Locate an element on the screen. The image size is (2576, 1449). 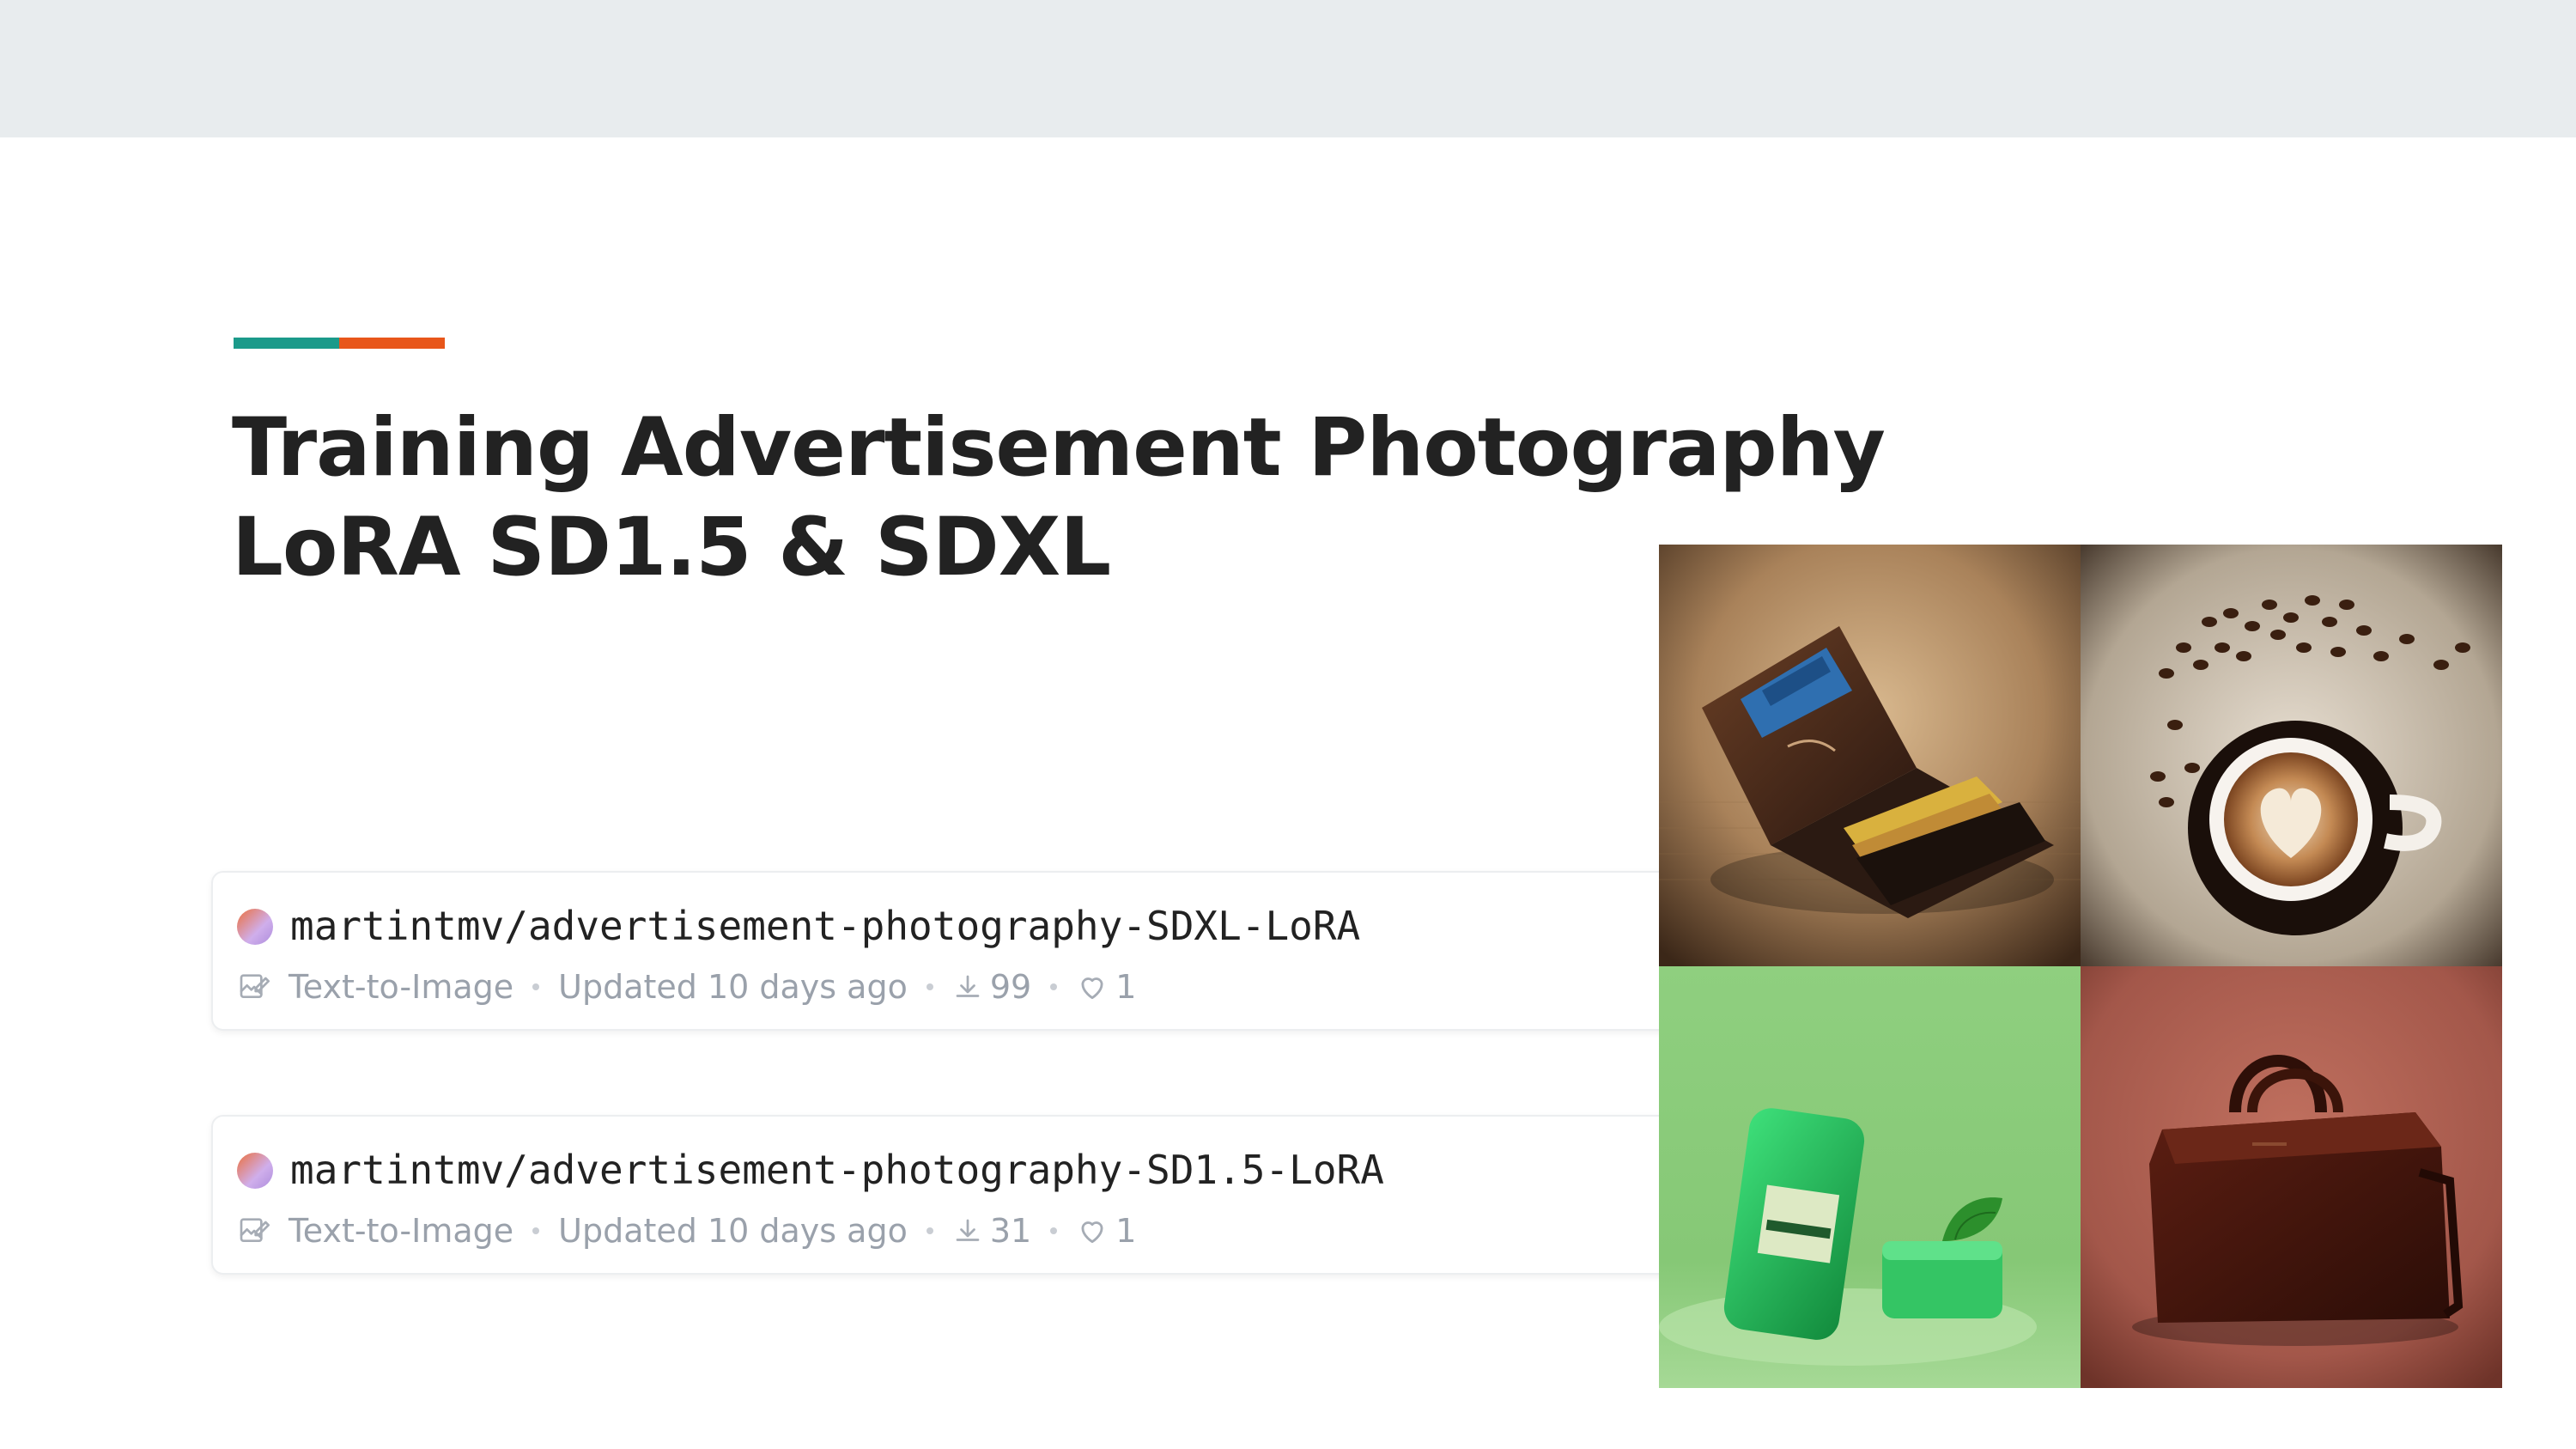
slide-title-line-2: LoRA SD1.5 & SDXL is located at coordinates (671, 547).